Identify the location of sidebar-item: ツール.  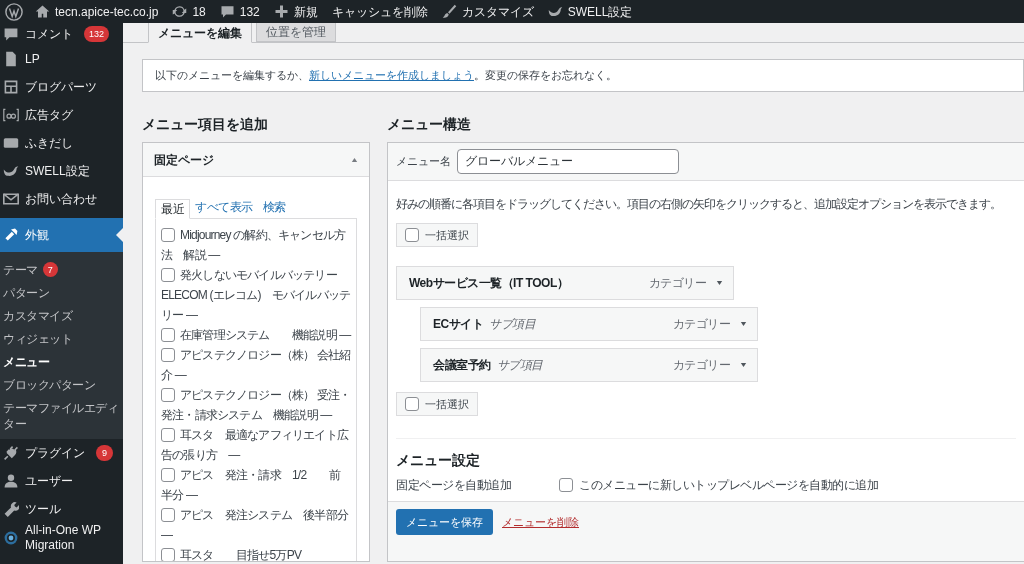
(61, 509).